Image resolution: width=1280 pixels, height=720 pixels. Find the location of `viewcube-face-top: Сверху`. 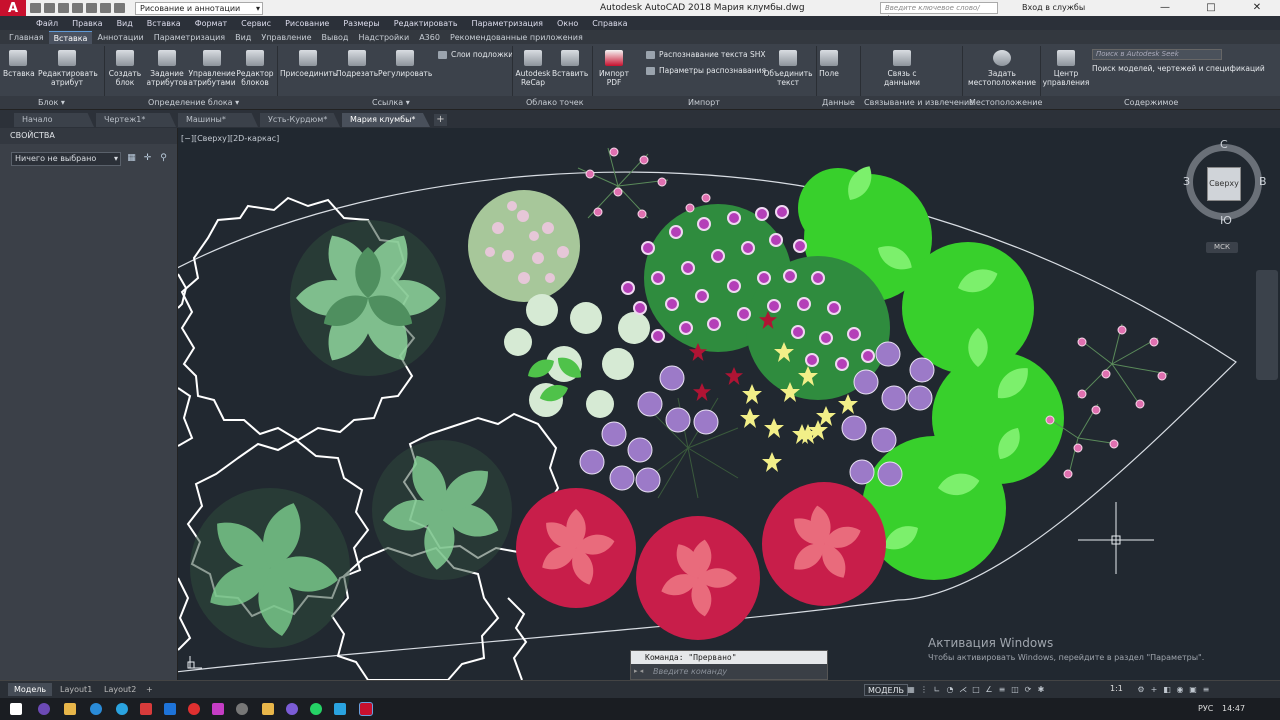

viewcube-face-top: Сверху is located at coordinates (1224, 184).